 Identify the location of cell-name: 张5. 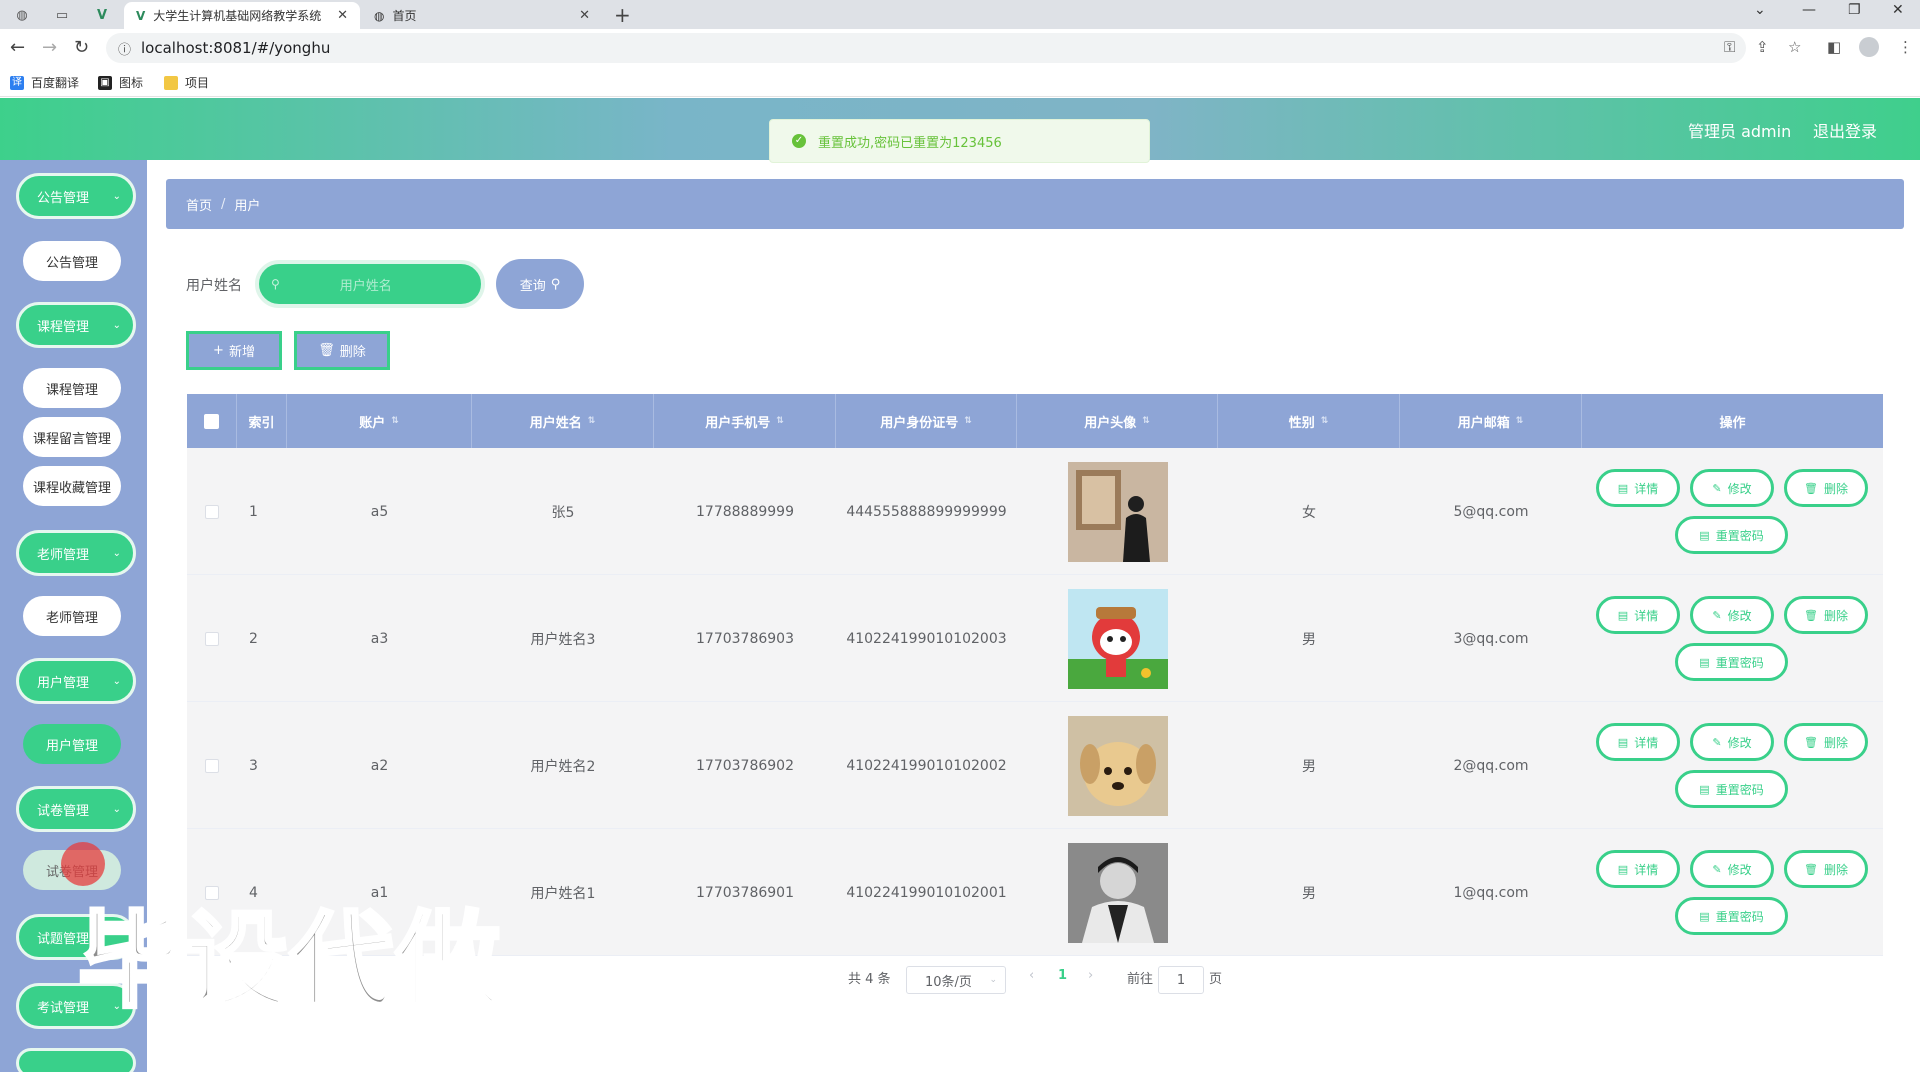
(563, 512).